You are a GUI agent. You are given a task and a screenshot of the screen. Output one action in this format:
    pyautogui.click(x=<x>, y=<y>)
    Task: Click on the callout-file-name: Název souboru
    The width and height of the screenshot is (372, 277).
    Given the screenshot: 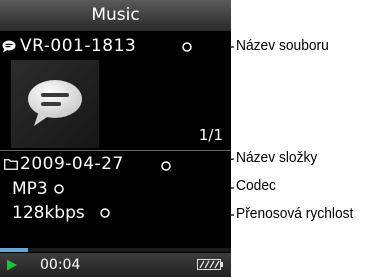 What is the action you would take?
    pyautogui.click(x=282, y=45)
    